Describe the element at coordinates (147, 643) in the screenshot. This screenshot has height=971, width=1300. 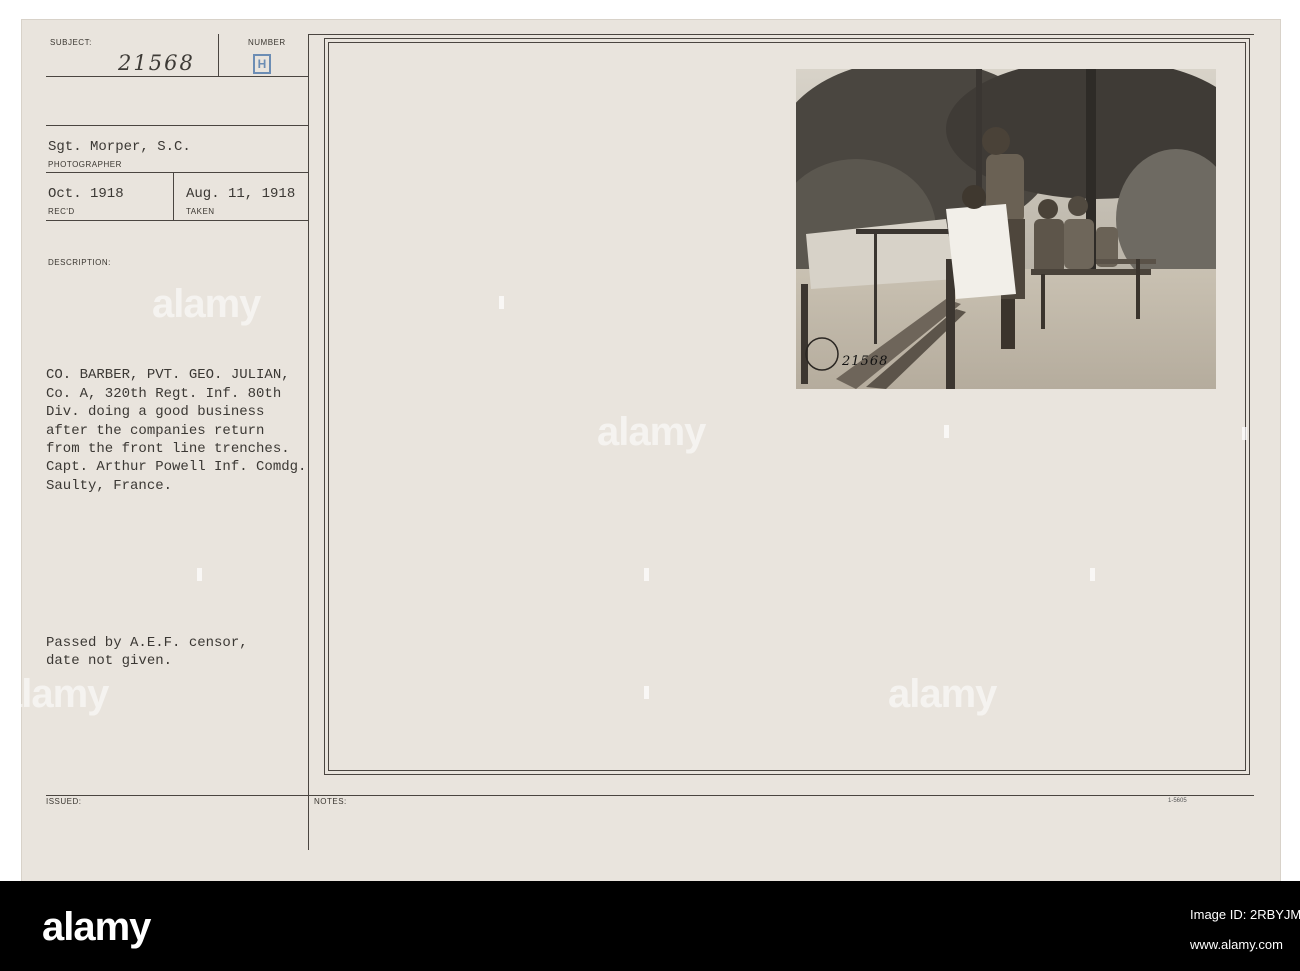
I see `censor-line: Passed by A.E.F. censor,` at that location.